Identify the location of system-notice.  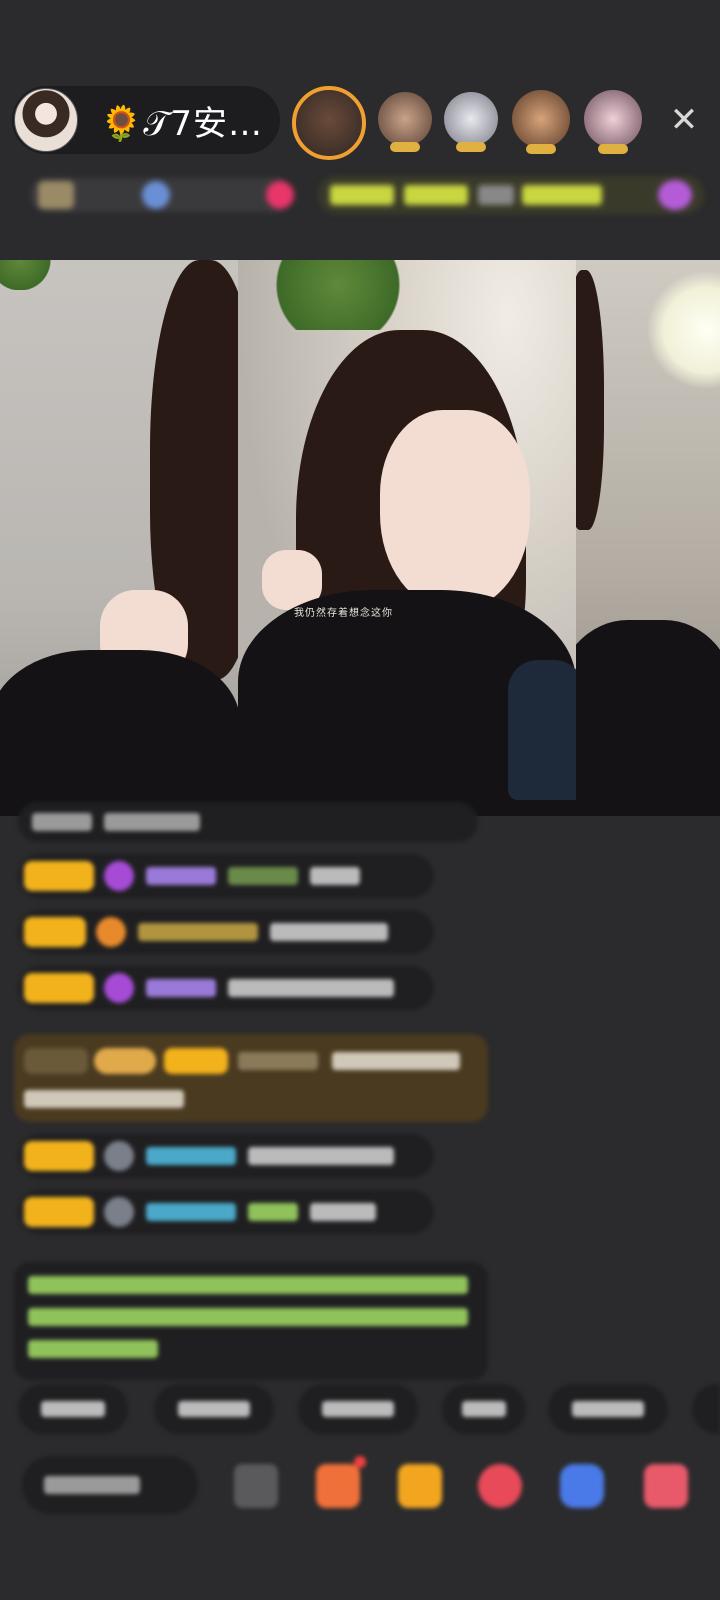
(251, 1321).